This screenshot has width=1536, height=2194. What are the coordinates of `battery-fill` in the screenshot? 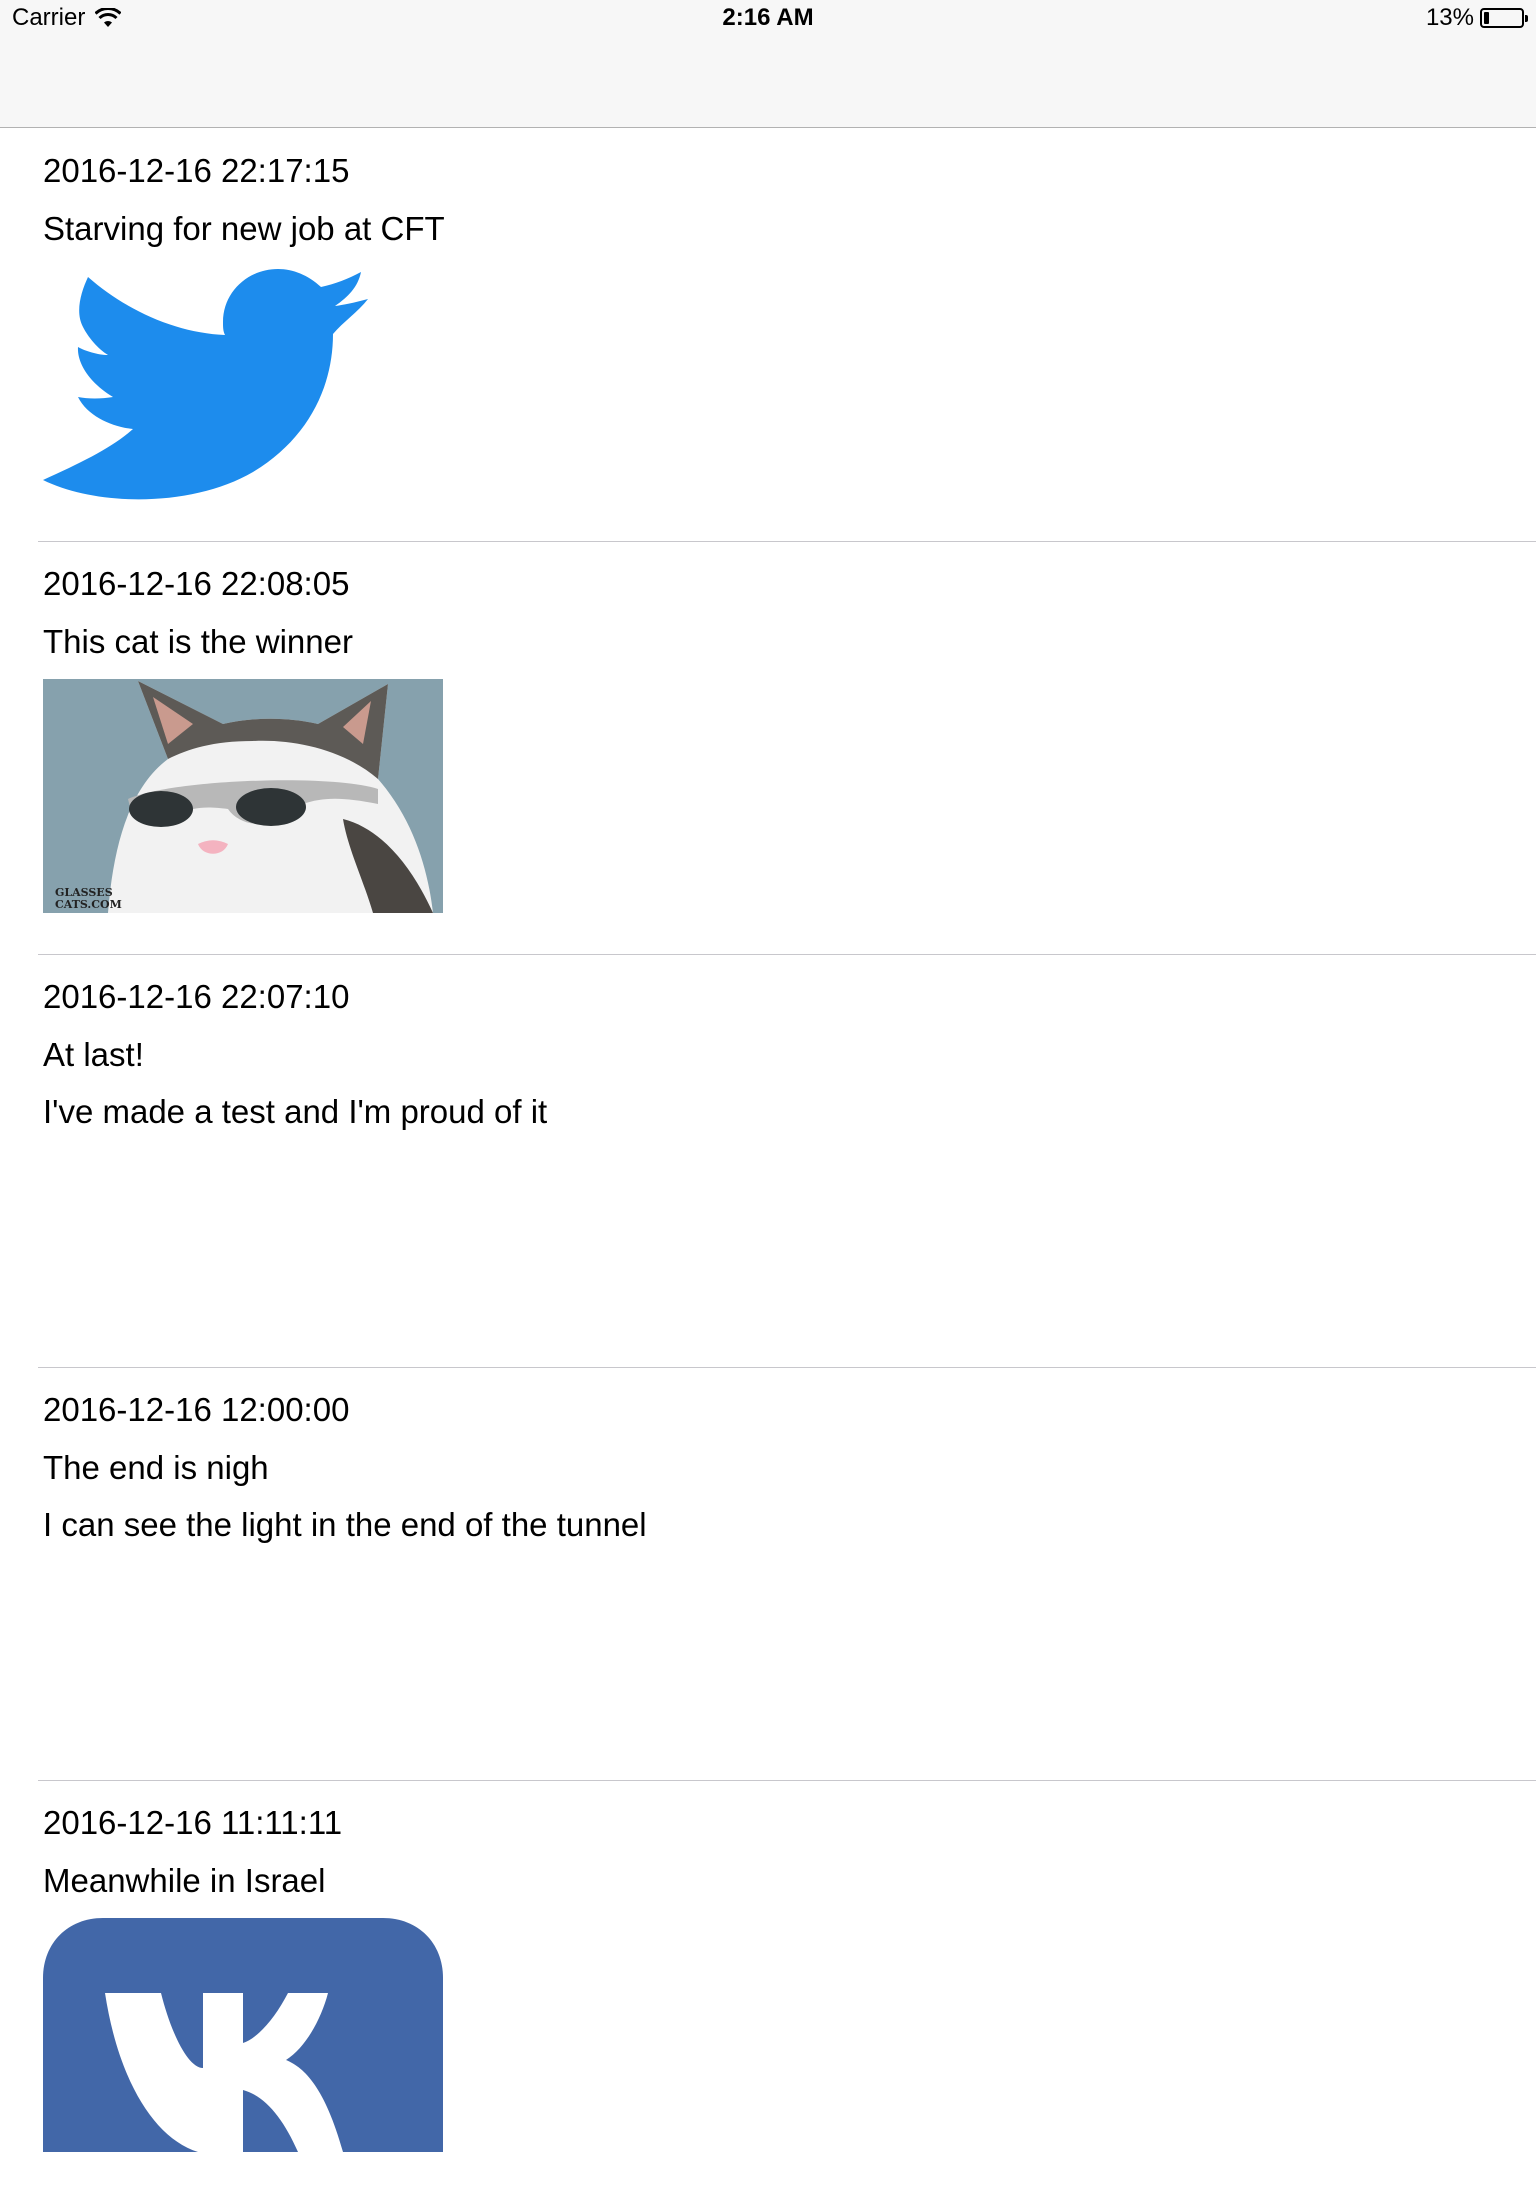 It's located at (1486, 18).